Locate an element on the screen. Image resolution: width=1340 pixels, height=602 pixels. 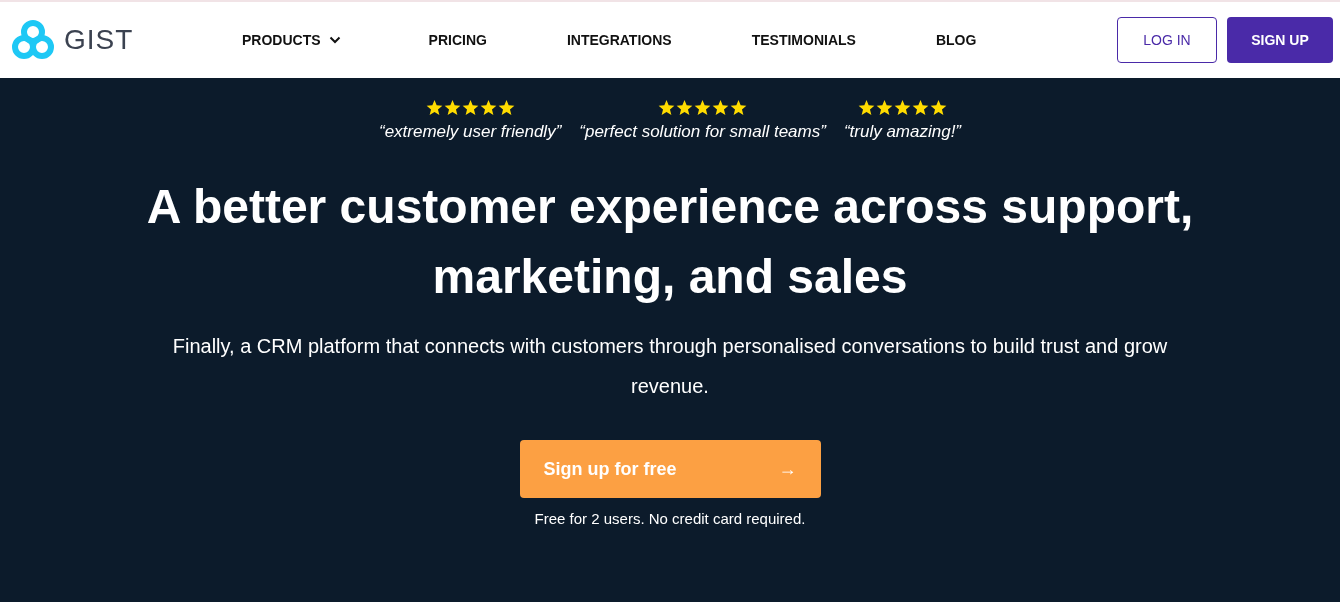
subtitle: Finally, a CRM platform that connects with customers through personalised conversations to build trust and grow revenue. is located at coordinates (670, 366).